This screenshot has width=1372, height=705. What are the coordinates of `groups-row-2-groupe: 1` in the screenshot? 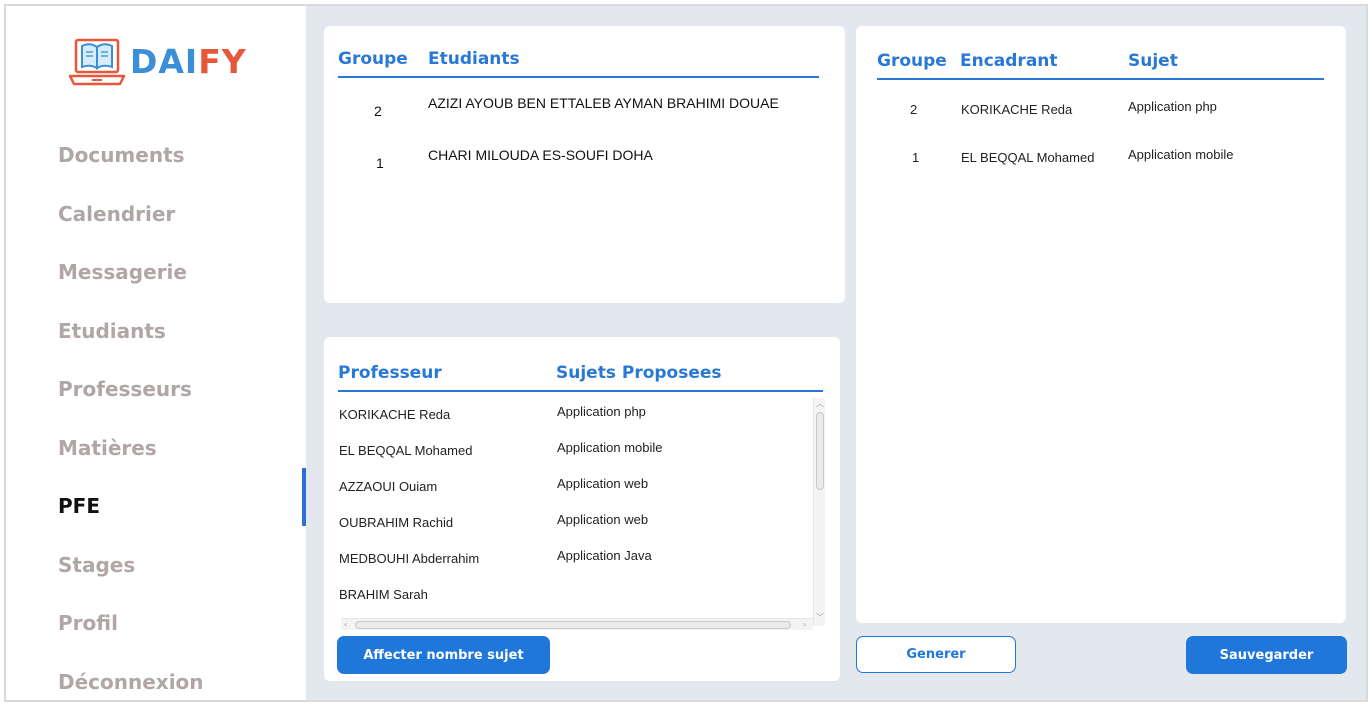 It's located at (380, 163).